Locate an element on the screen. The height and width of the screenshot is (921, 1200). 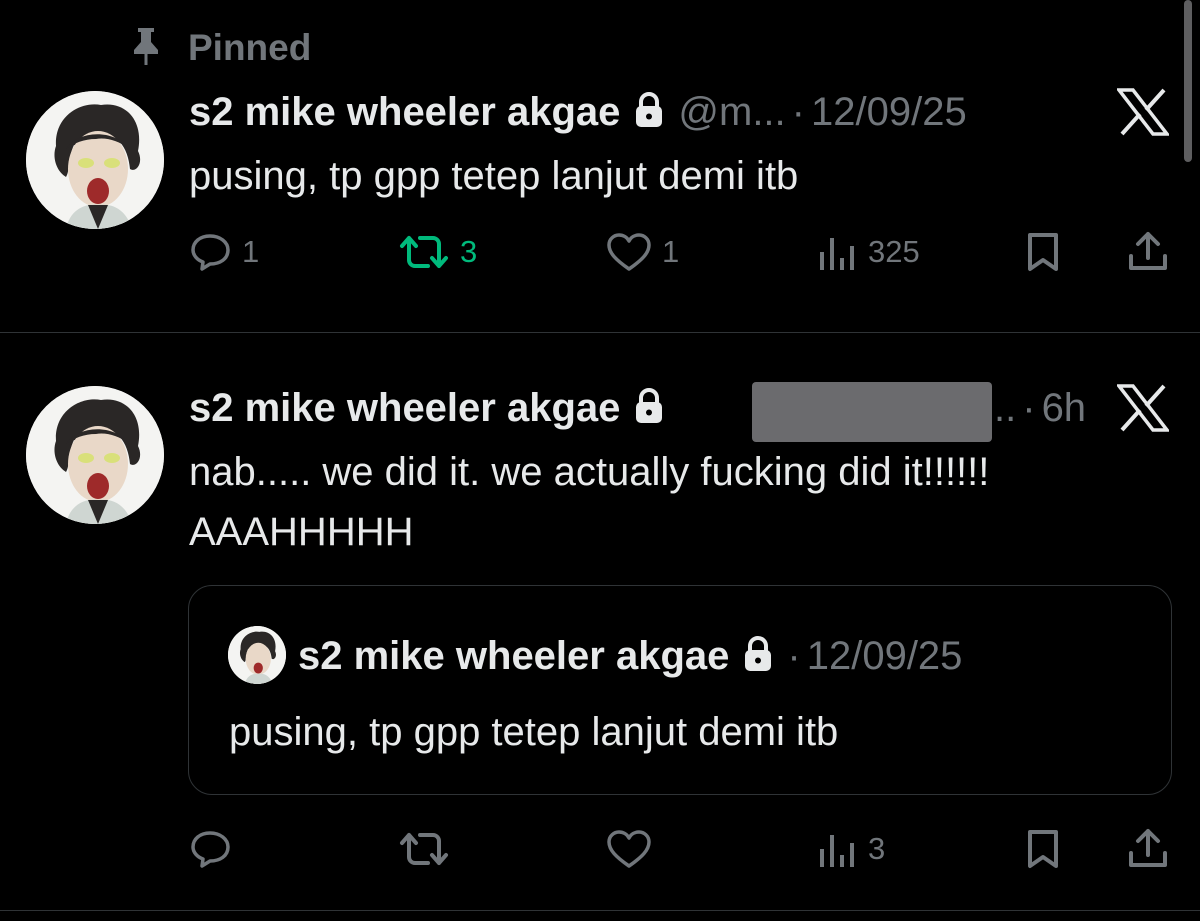
views-button: 325 is located at coordinates (869, 252).